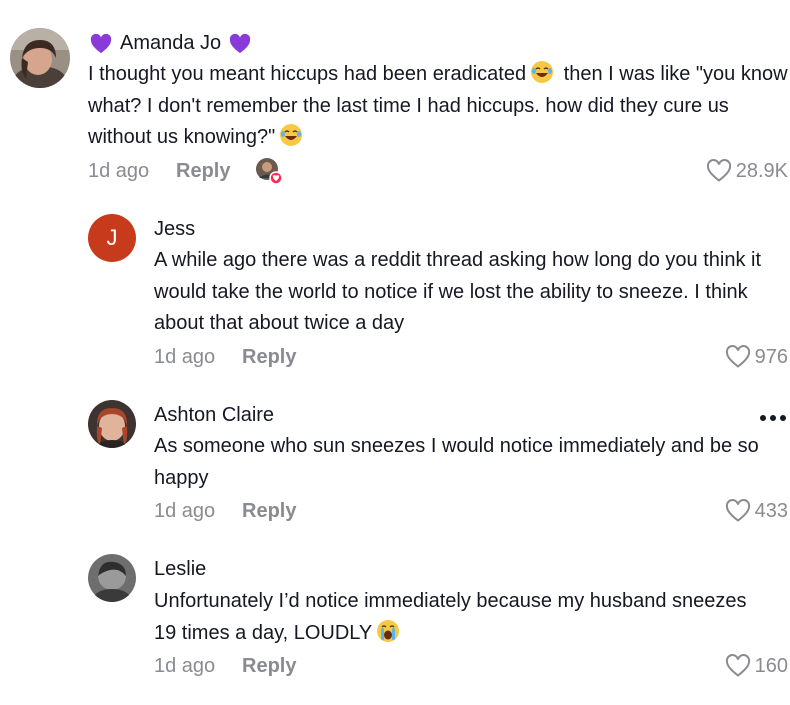  I want to click on comment-author: Leslie, so click(180, 569).